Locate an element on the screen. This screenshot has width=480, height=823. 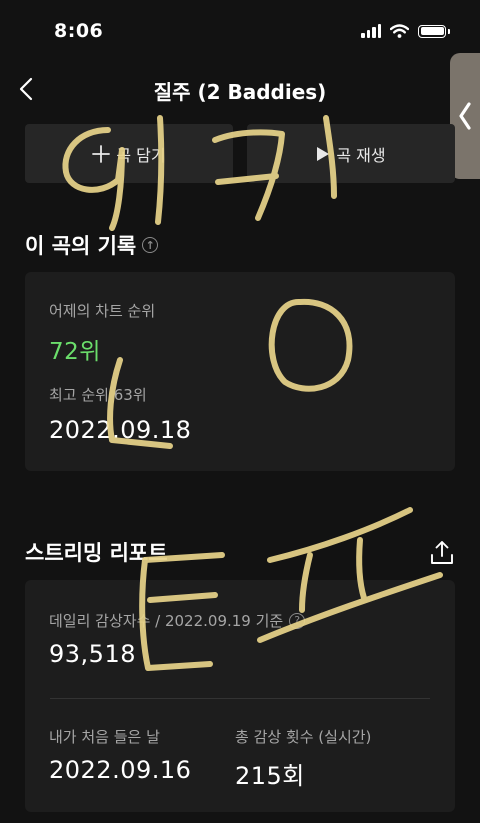
navigation-bar: 질주 (2 Baddies) is located at coordinates (240, 89).